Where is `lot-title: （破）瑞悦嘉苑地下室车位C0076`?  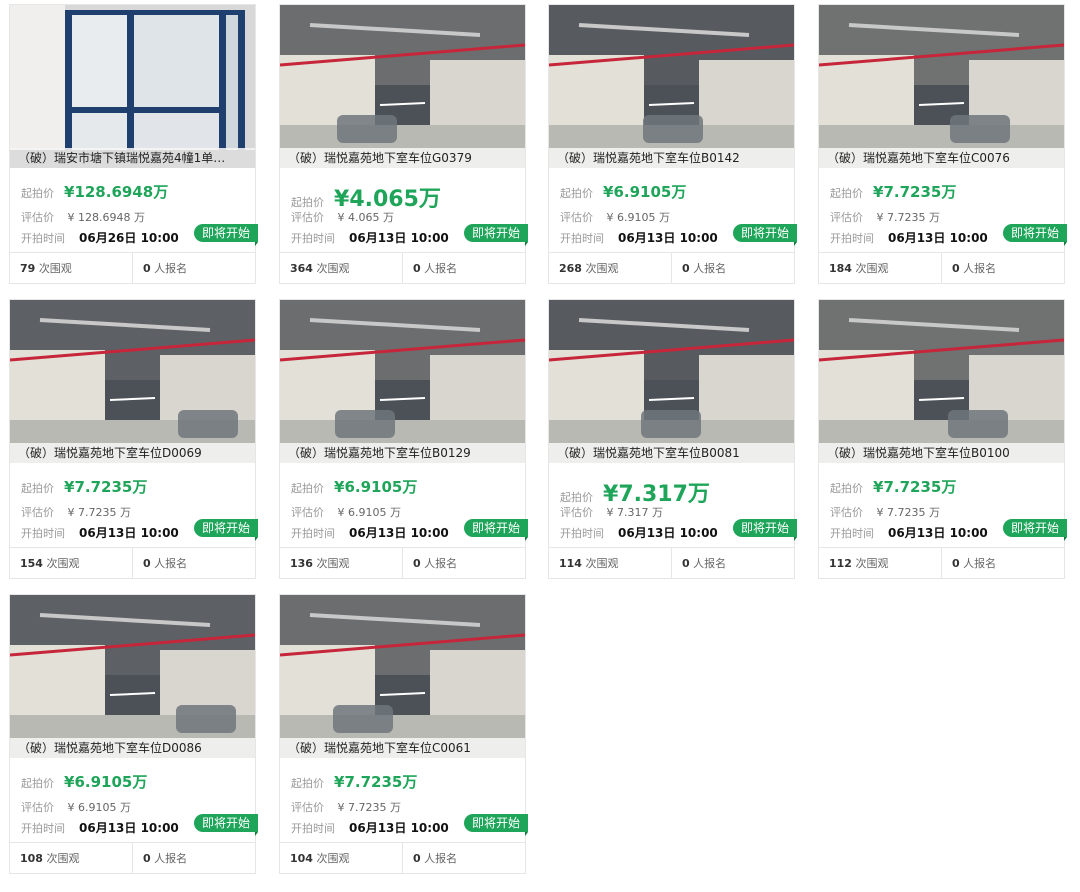
lot-title: （破）瑞悦嘉苑地下室车位C0076 is located at coordinates (941, 158).